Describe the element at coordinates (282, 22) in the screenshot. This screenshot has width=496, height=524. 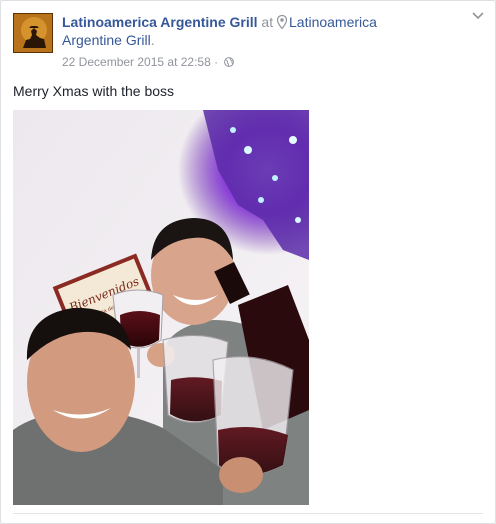
I see `location-pin-icon` at that location.